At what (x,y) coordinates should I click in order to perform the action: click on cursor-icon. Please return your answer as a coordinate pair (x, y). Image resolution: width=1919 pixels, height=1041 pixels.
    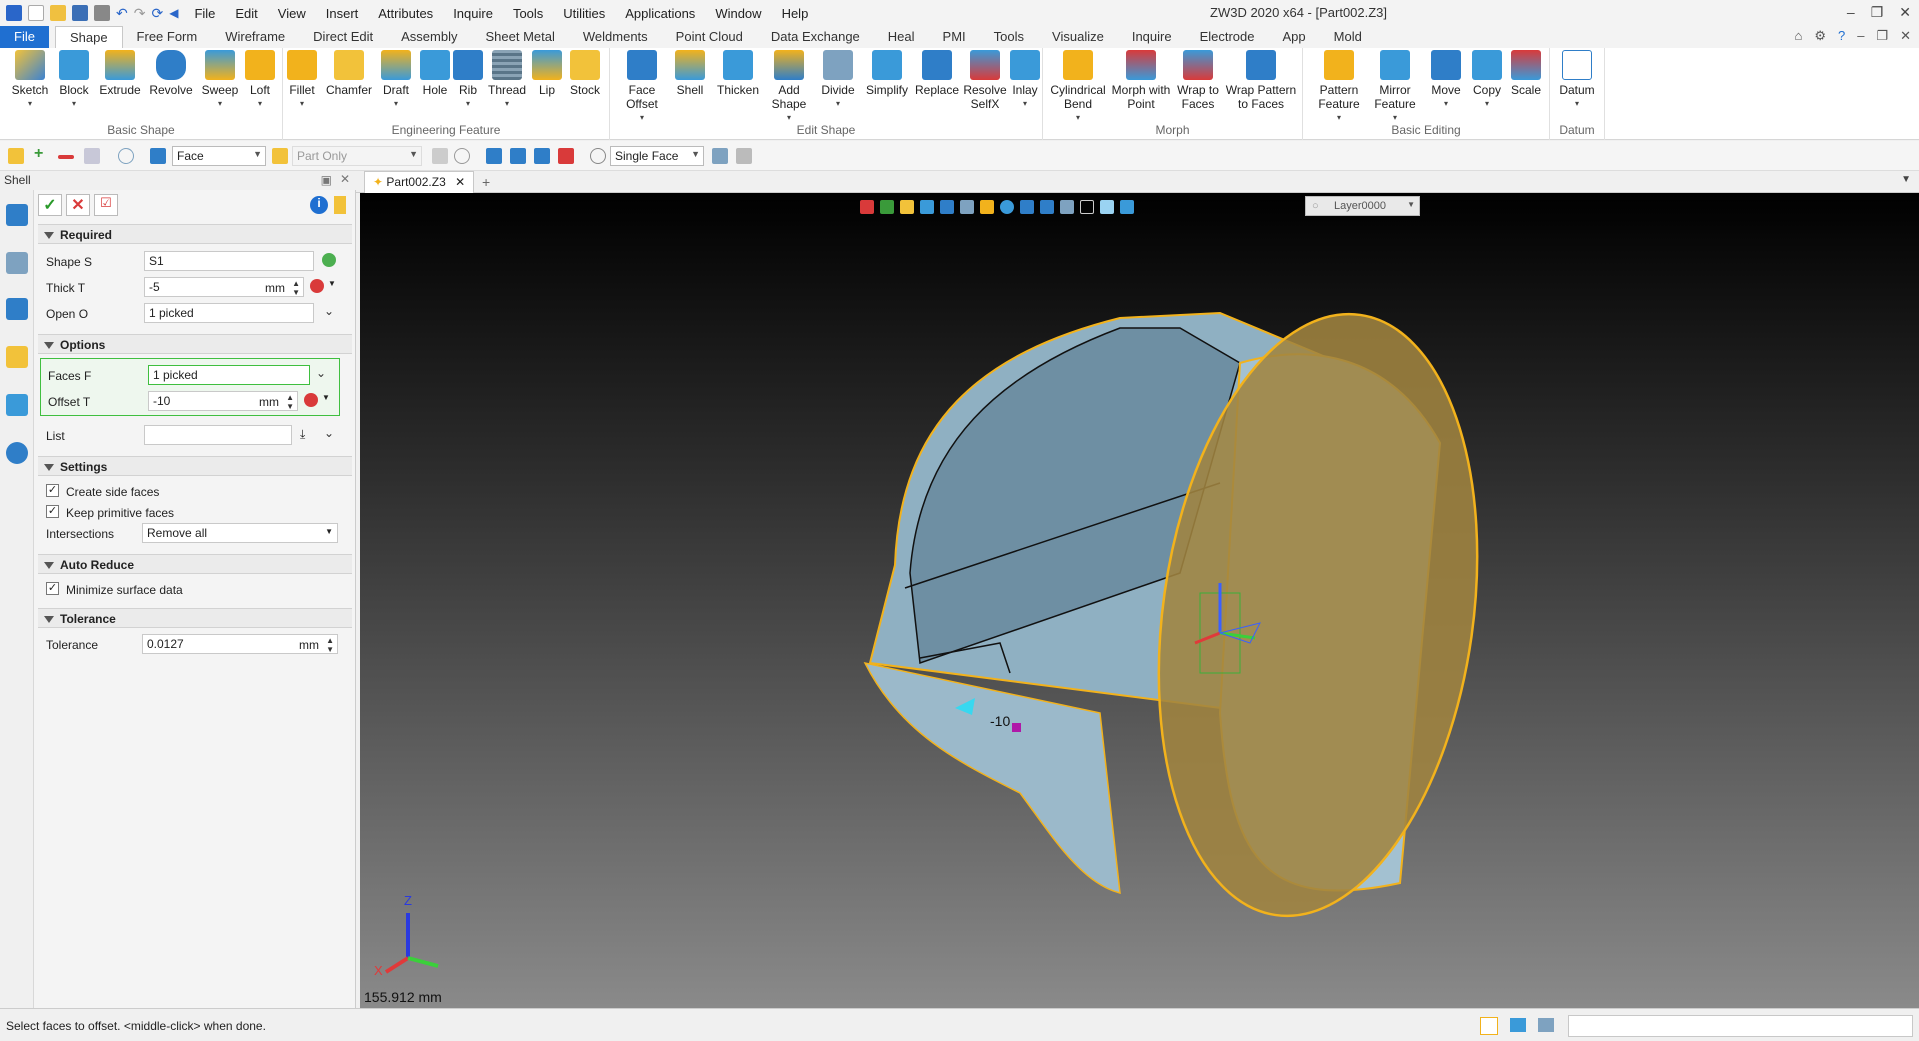
    Looking at the image, I should click on (720, 156).